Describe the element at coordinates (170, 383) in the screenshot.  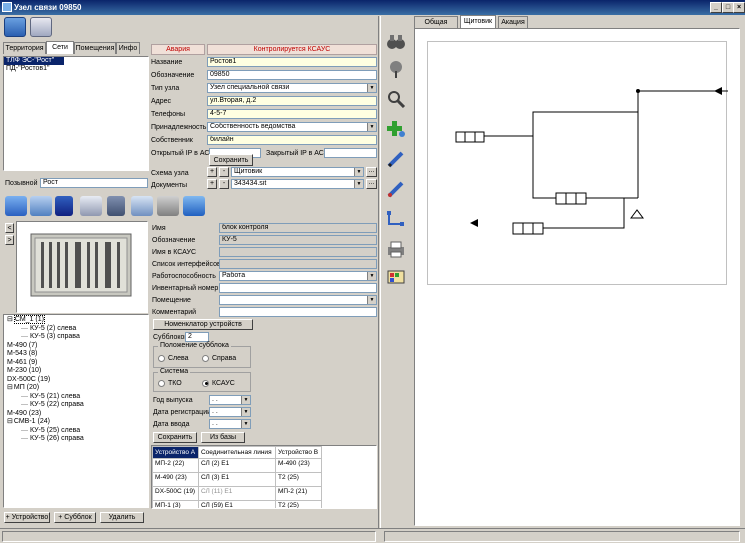
I see `system-tko-radio: ТКО` at that location.